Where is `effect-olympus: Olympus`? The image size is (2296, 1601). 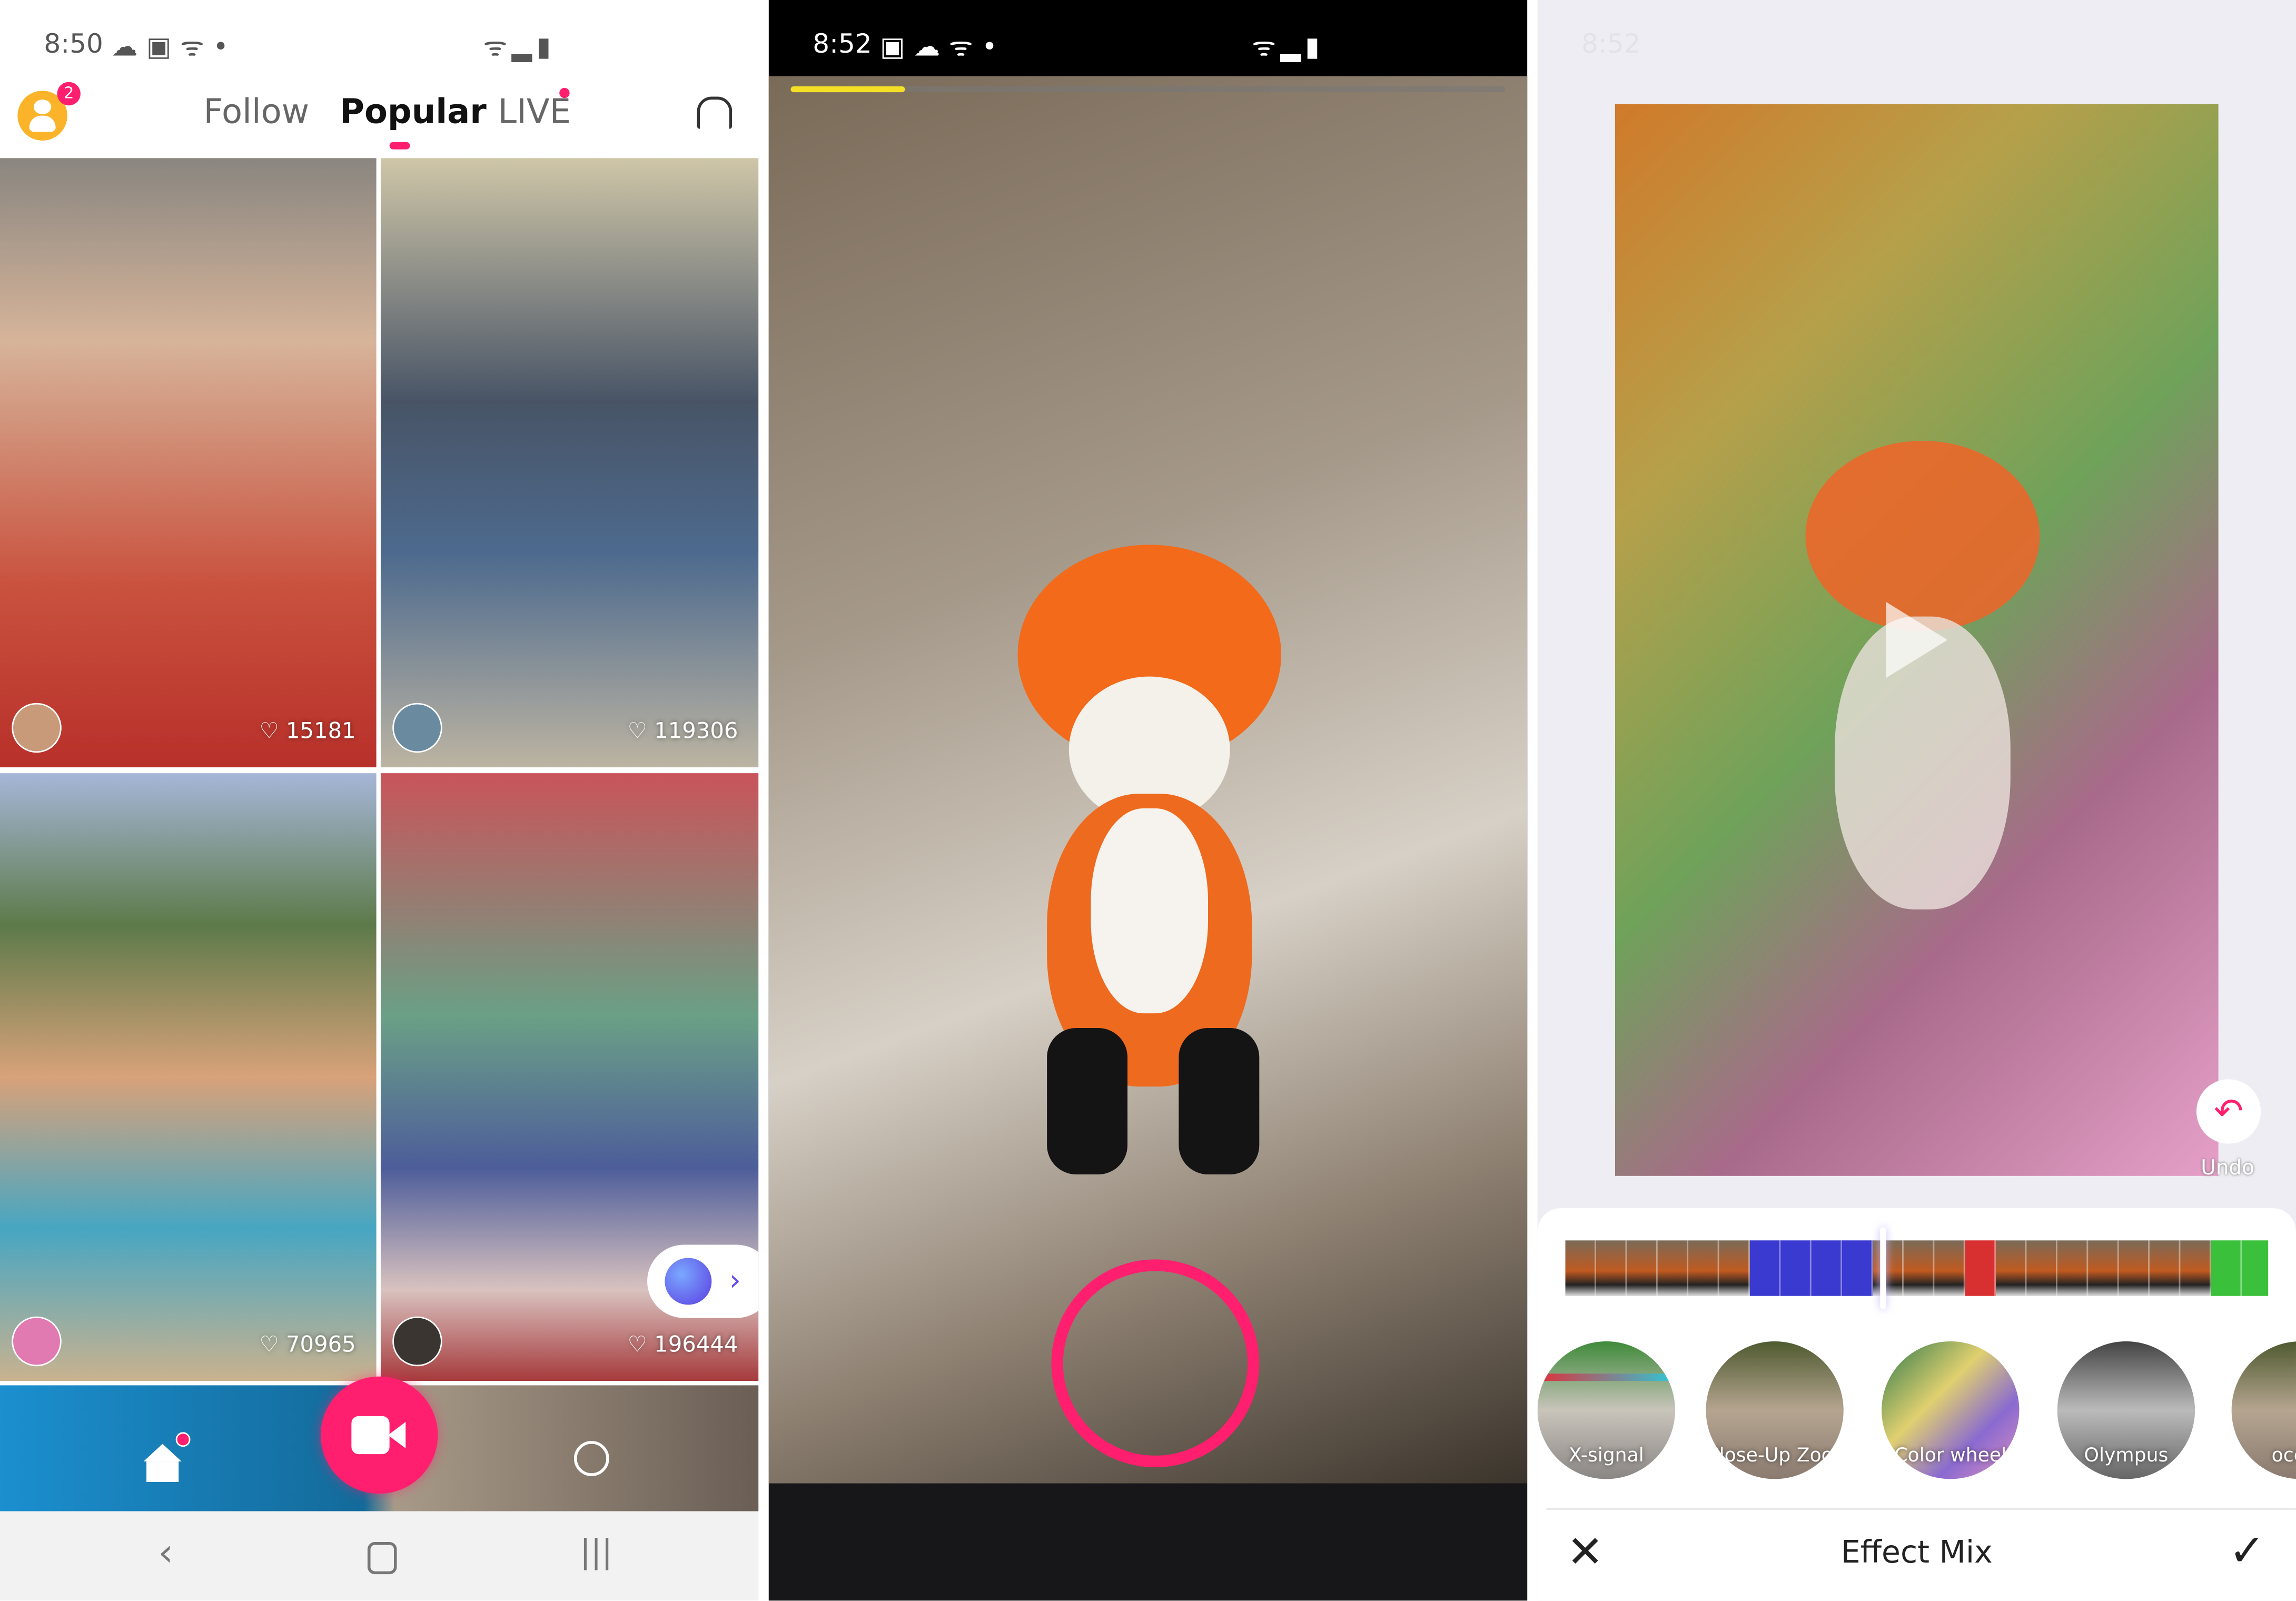 effect-olympus: Olympus is located at coordinates (2126, 1410).